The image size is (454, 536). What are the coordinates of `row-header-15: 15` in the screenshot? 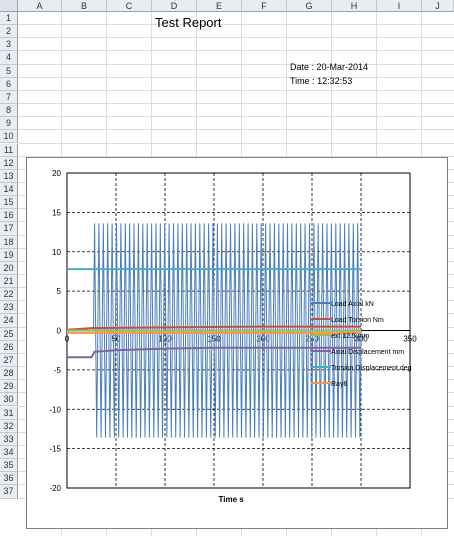 It's located at (9, 203).